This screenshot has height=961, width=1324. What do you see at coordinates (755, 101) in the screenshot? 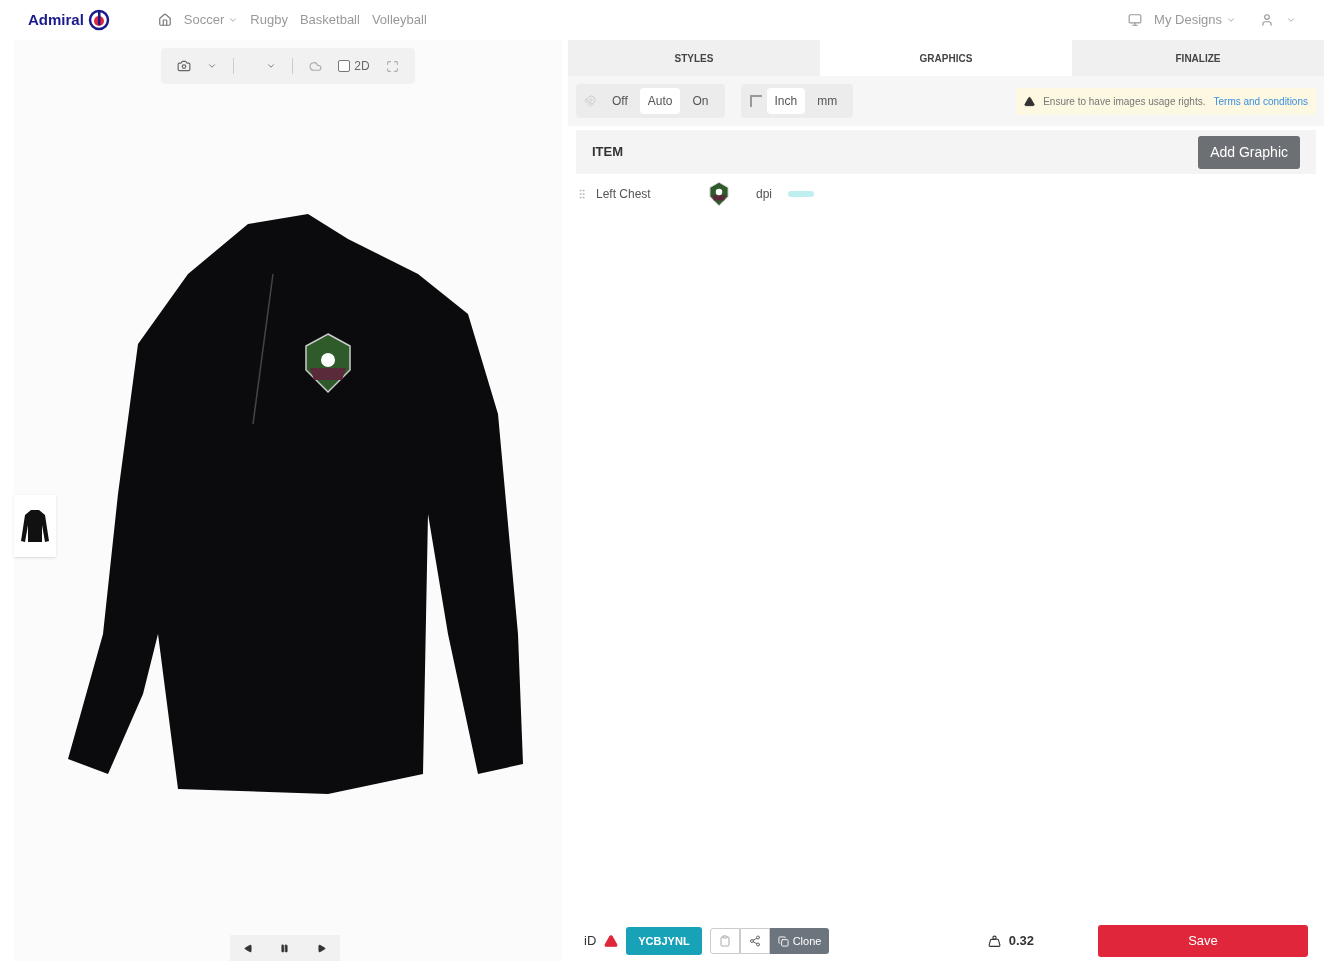
I see `ruler-icon` at bounding box center [755, 101].